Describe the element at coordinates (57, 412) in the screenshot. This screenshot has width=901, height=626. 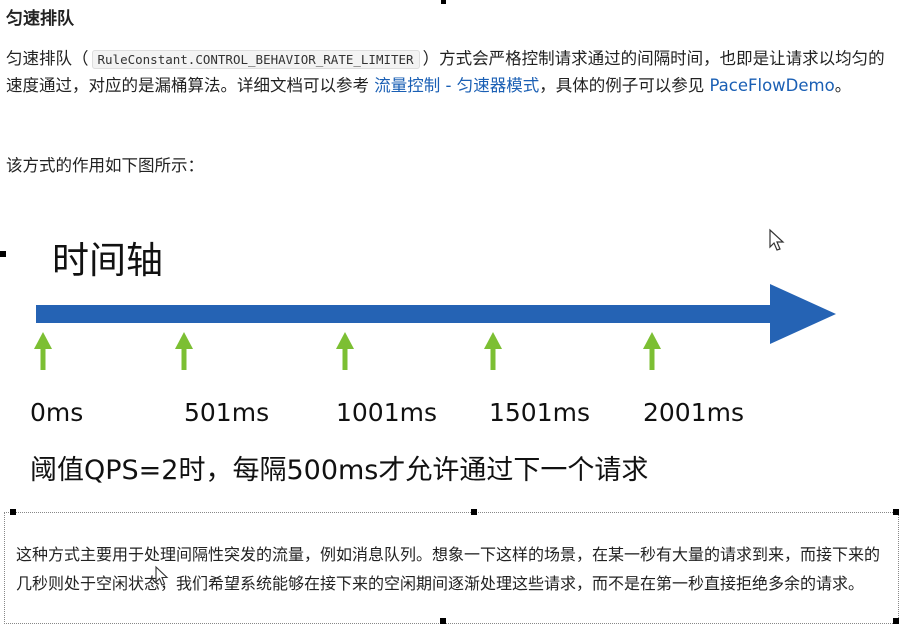
I see `tick-label-0ms: 0ms` at that location.